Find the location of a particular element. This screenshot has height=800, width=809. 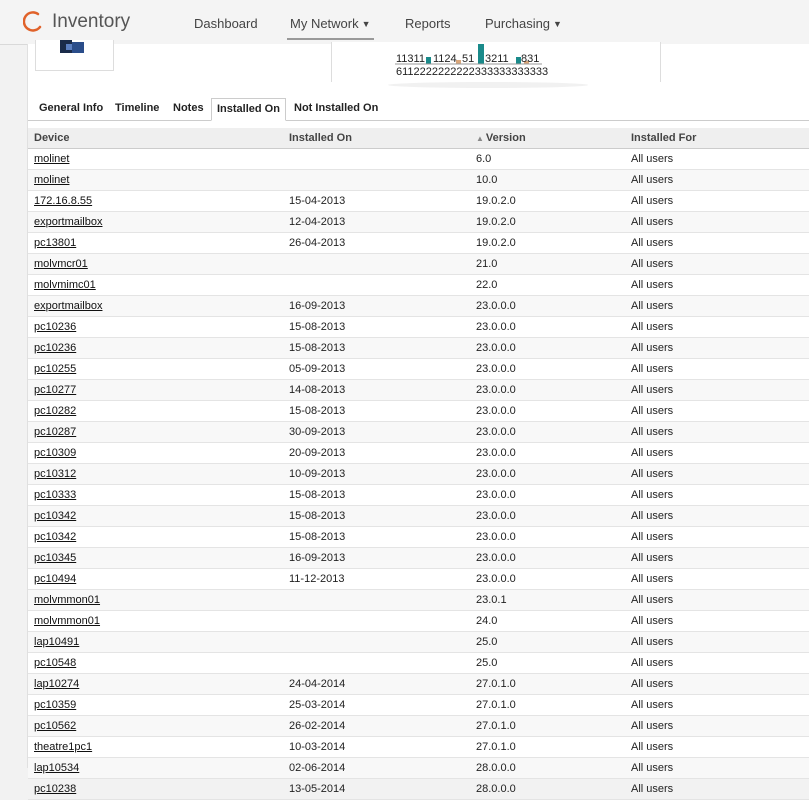

table-row: lap10491 25.0 All users is located at coordinates (418, 642).